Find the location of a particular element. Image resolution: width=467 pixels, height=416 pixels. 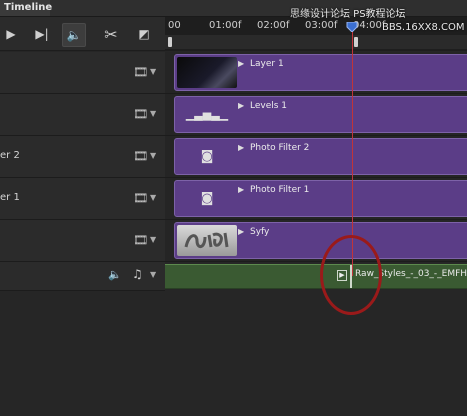

split-scissors-icon: ✂ is located at coordinates (111, 34).